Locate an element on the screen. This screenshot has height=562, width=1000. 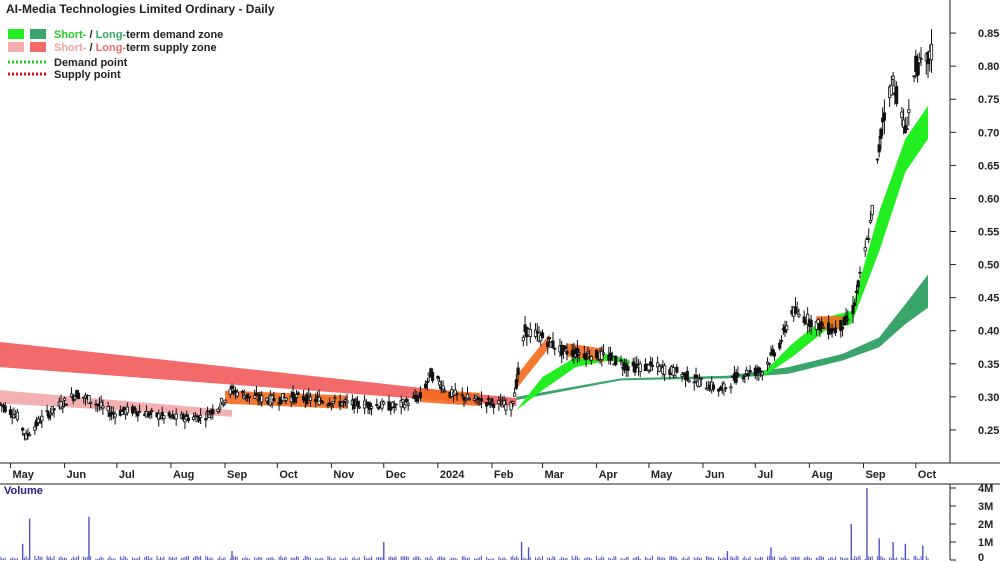
legend-part: Long- is located at coordinates (111, 35).